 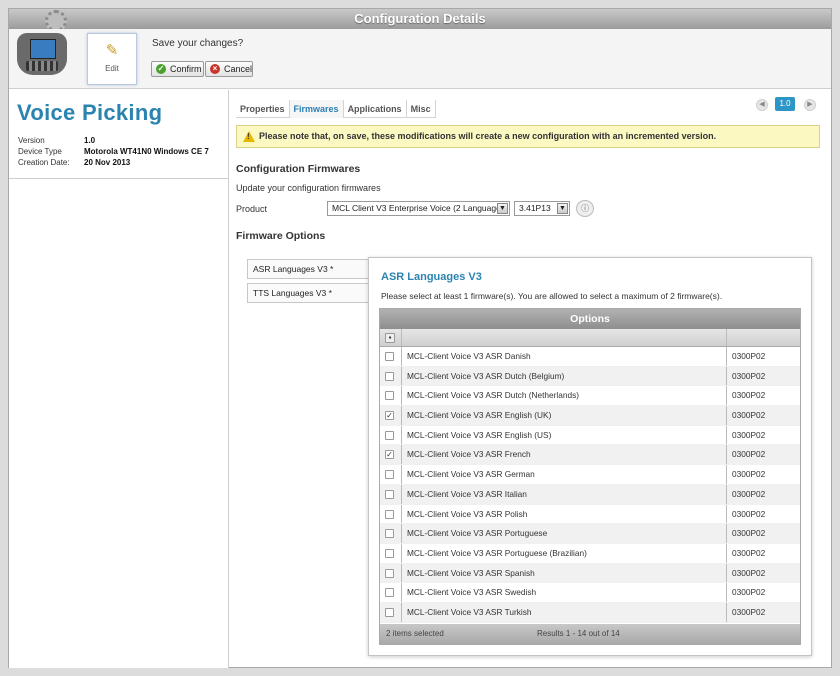 I want to click on edit-button: ✎ Edit, so click(x=112, y=59).